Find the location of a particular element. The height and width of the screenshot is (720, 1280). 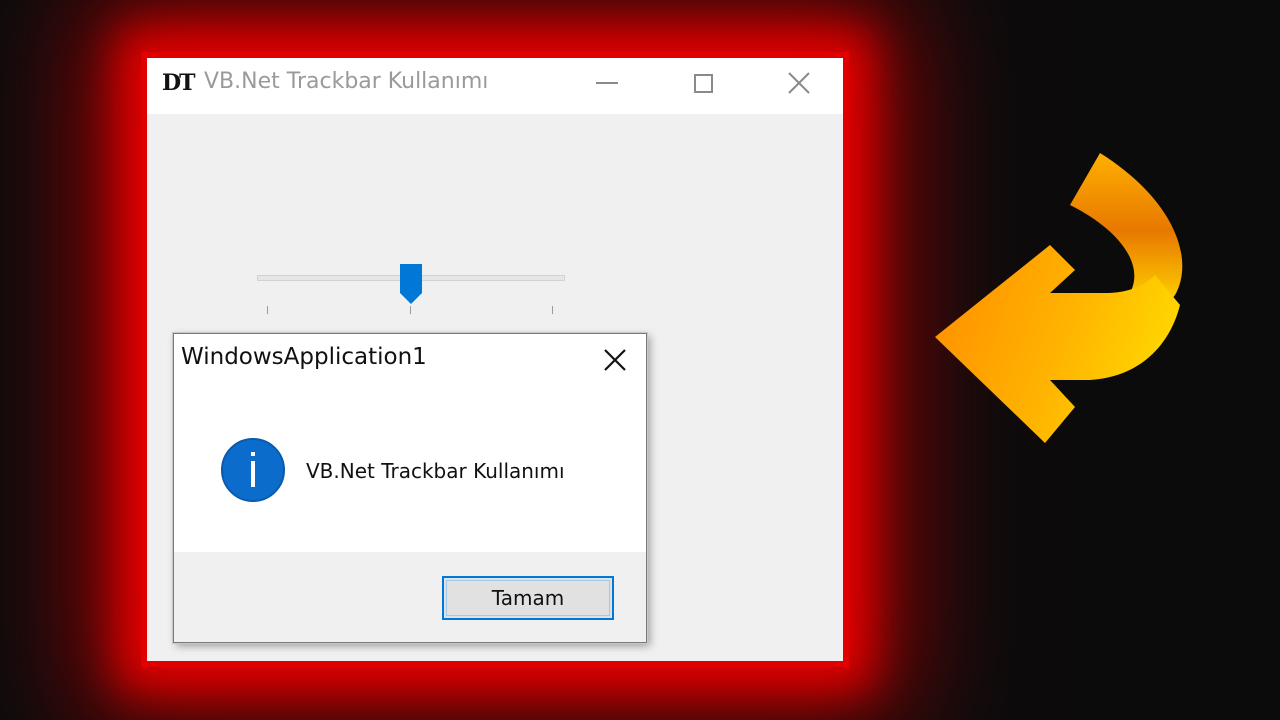

ok-button-label: Tamam is located at coordinates (528, 598).